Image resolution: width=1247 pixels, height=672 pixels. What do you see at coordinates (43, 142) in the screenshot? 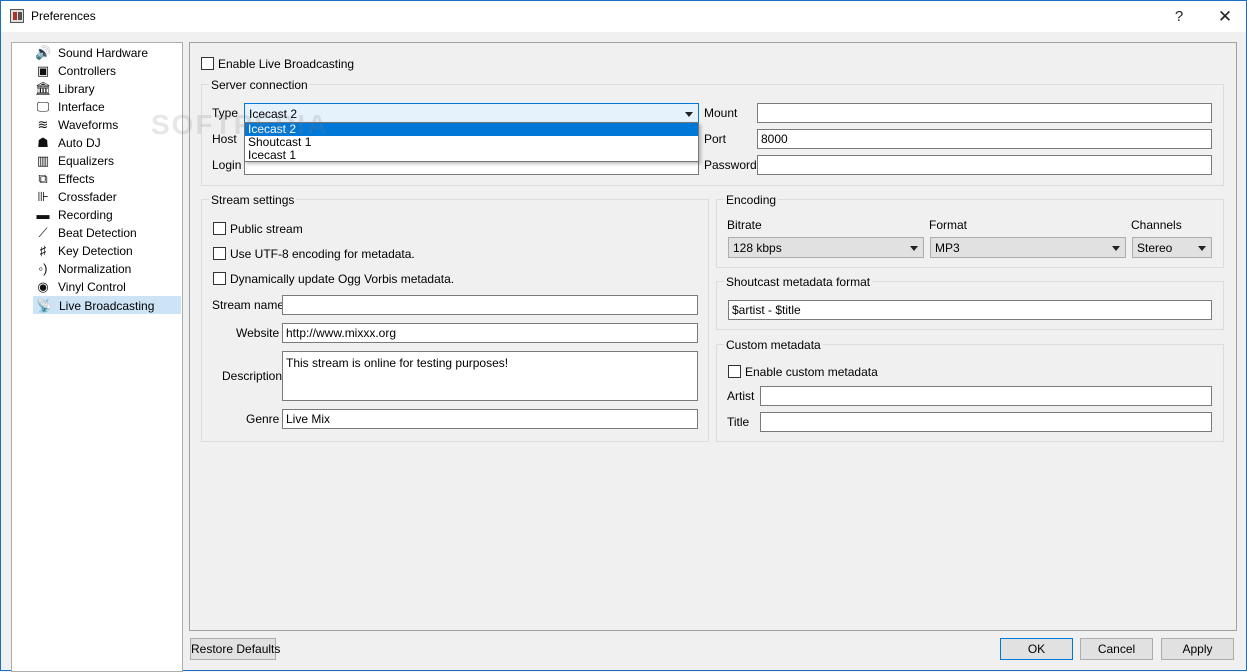
I see `robot-icon: ☗` at bounding box center [43, 142].